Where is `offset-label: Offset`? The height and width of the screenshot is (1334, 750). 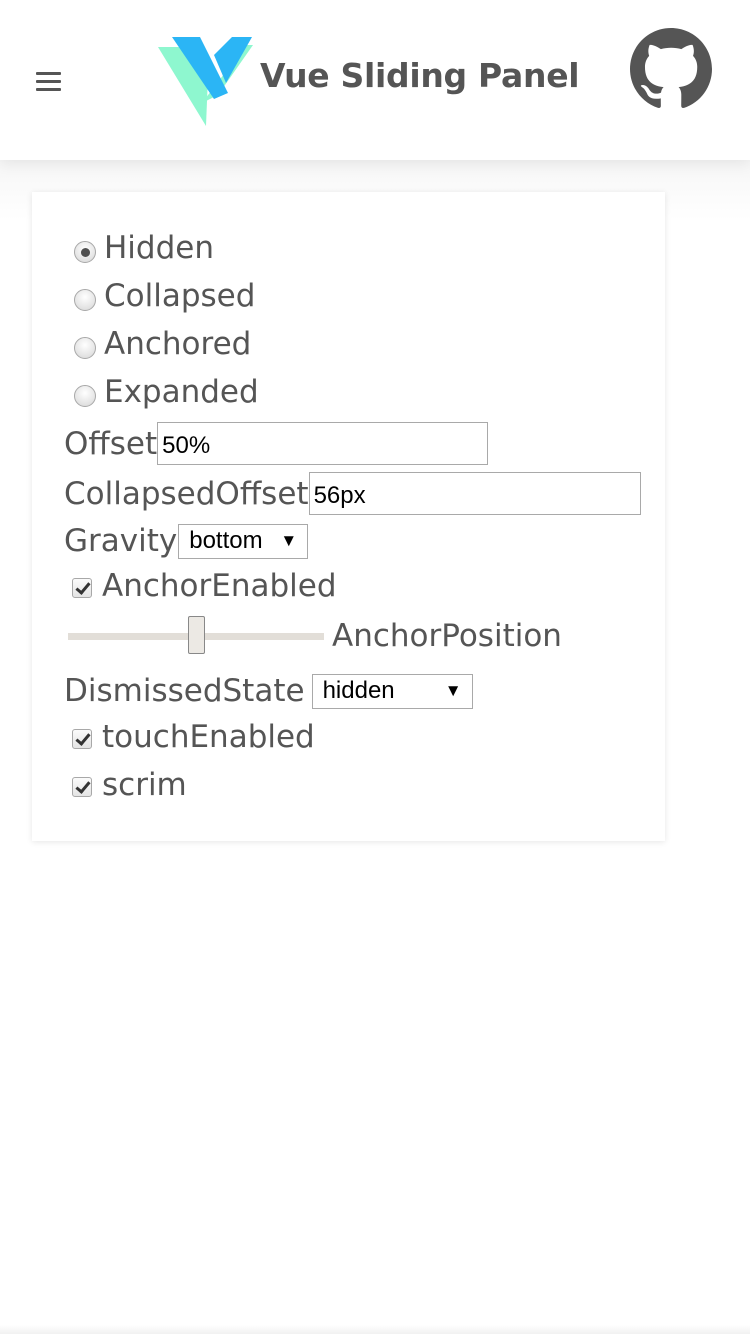
offset-label: Offset is located at coordinates (111, 443).